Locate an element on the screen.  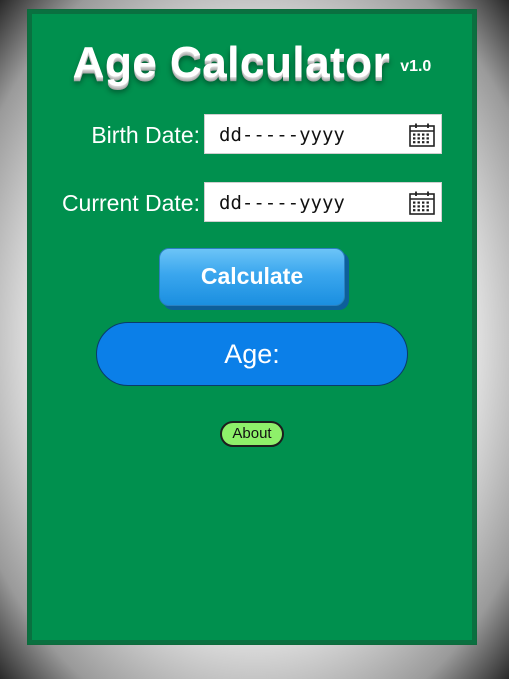
calculate-button: Calculate is located at coordinates (252, 277).